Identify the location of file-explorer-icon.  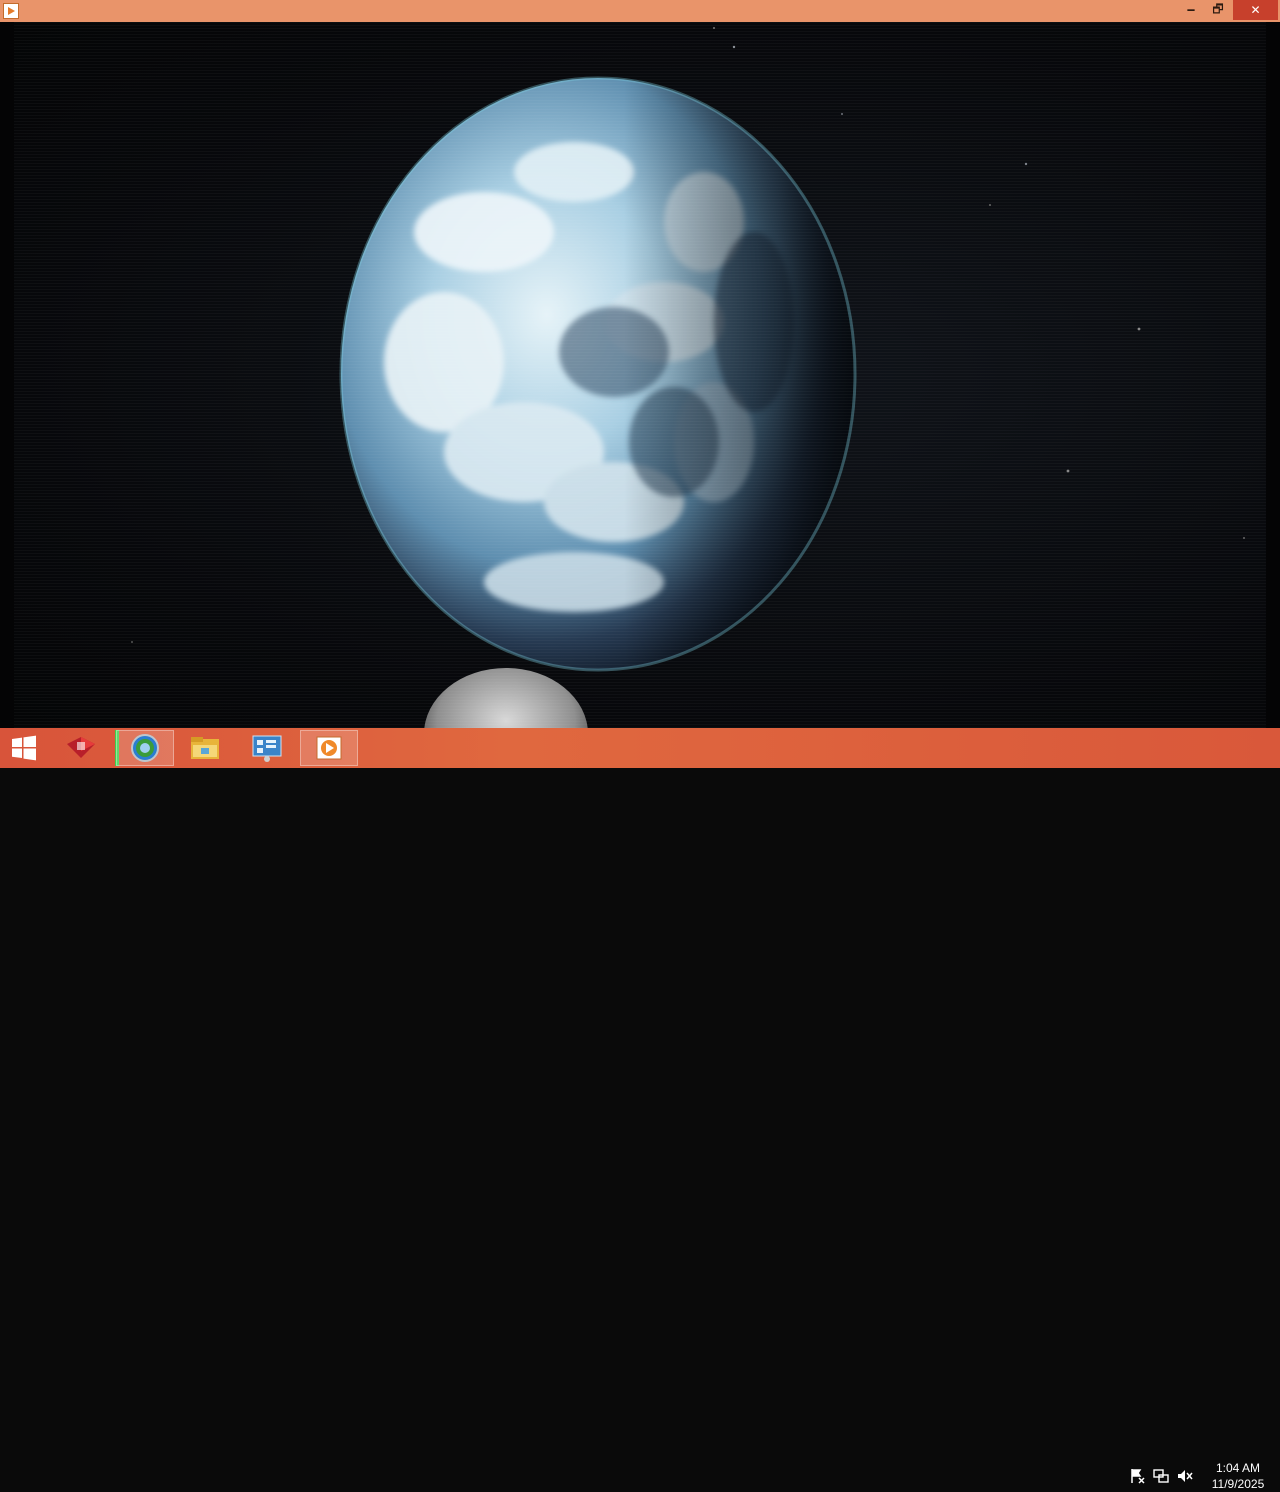
(205, 748).